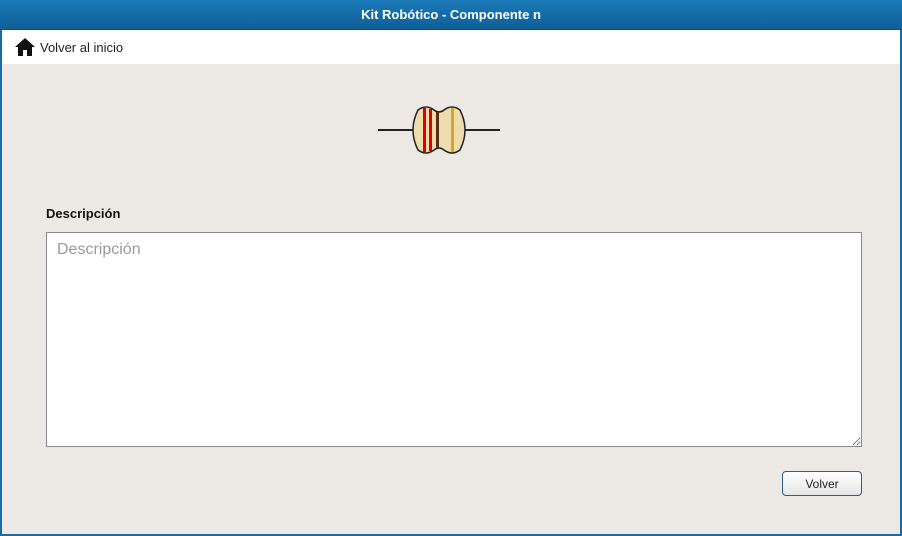 Image resolution: width=902 pixels, height=536 pixels. I want to click on back-button: Volver, so click(822, 483).